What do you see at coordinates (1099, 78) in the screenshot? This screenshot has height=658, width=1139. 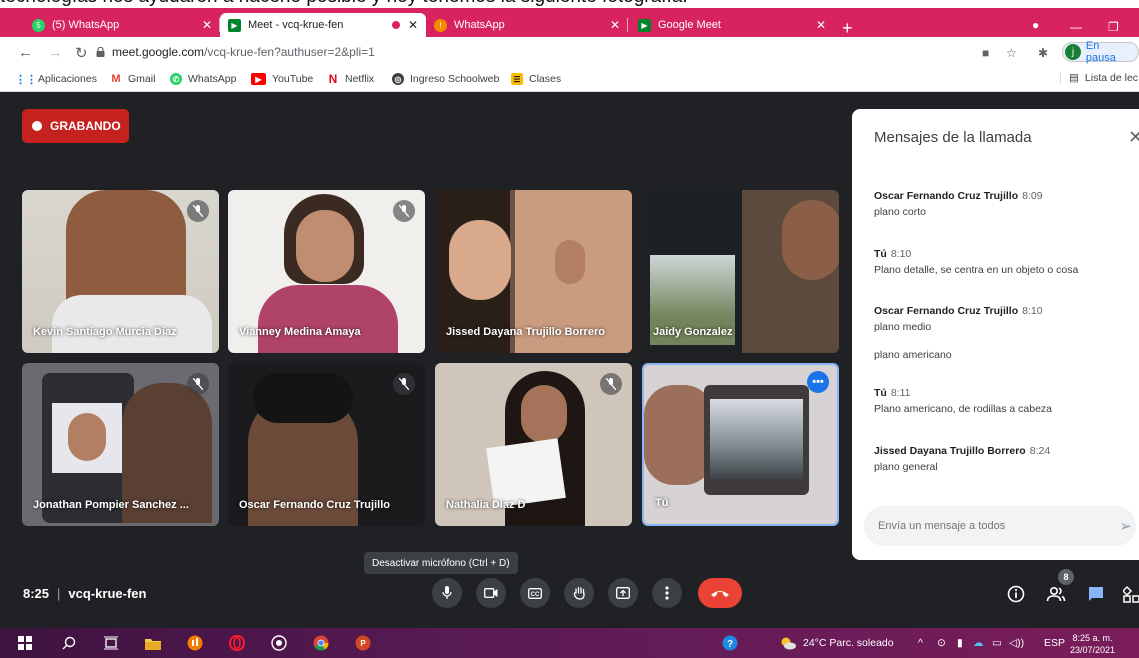 I see `reading-list-button: ▤ Lista de lec` at bounding box center [1099, 78].